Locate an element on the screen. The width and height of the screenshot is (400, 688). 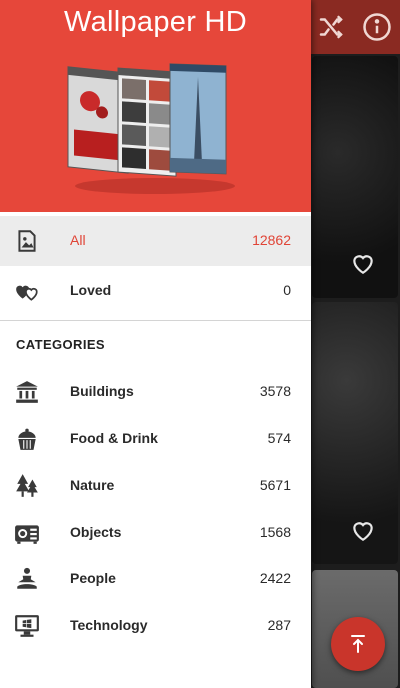
app-preview-illustration is located at coordinates (151, 128).